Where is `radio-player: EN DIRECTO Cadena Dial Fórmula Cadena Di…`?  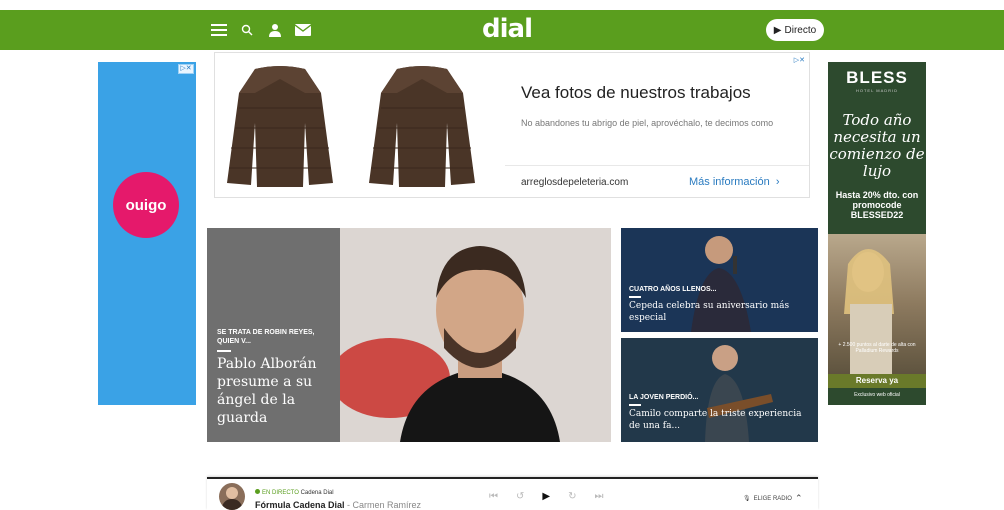 radio-player: EN DIRECTO Cadena Dial Fórmula Cadena Di… is located at coordinates (512, 493).